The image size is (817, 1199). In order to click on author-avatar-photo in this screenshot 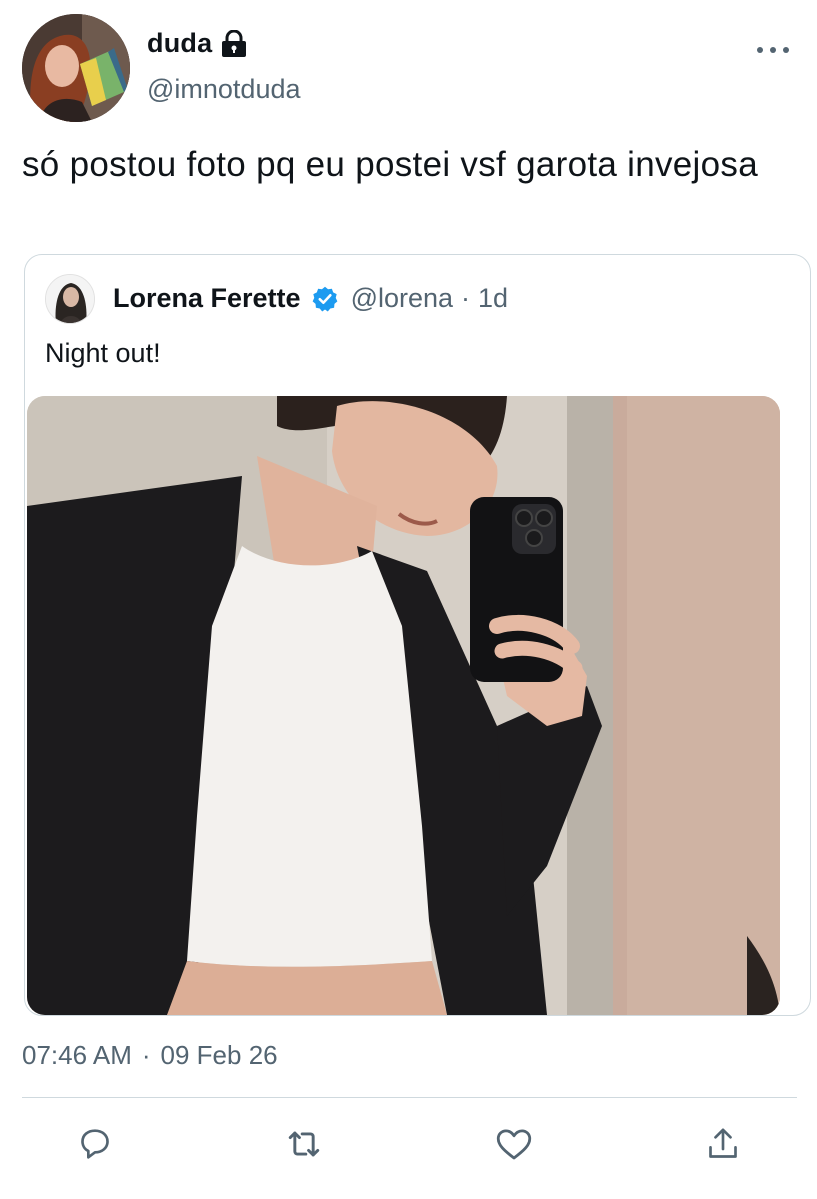, I will do `click(76, 68)`.